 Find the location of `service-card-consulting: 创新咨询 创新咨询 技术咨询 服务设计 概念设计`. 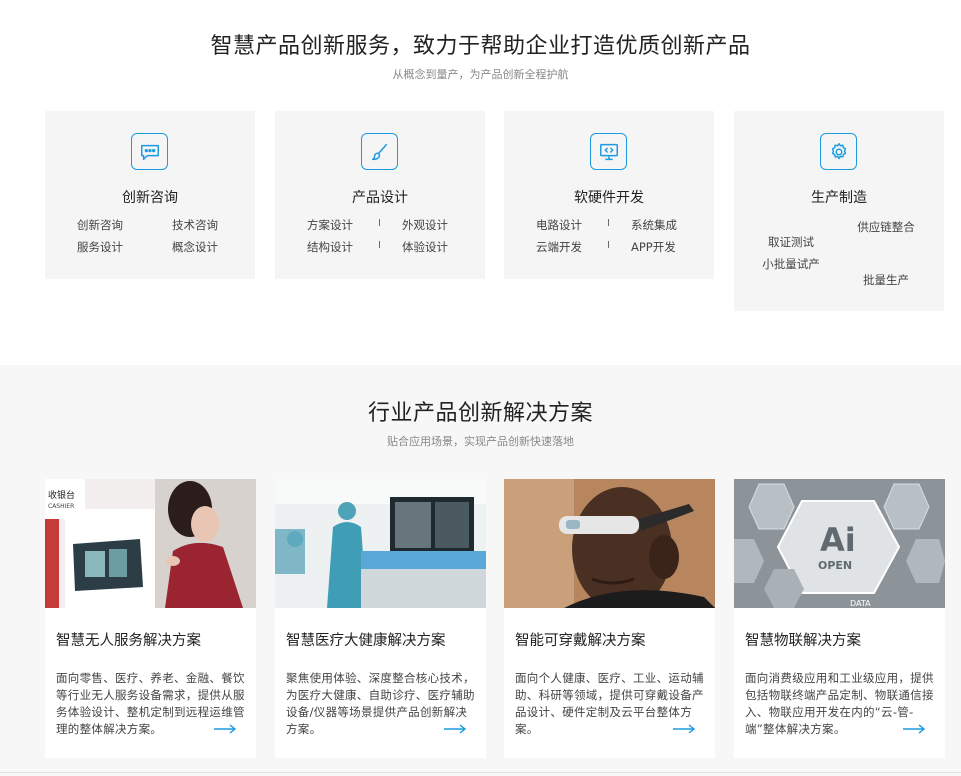

service-card-consulting: 创新咨询 创新咨询 技术咨询 服务设计 概念设计 is located at coordinates (150, 195).